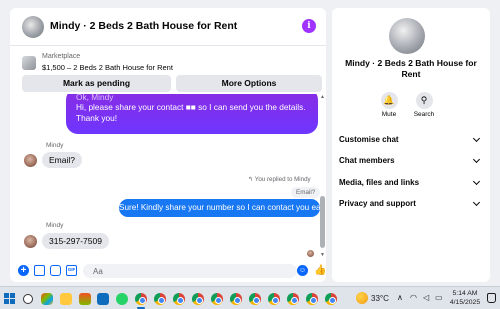  I want to click on sender-name-2: Mindy, so click(55, 225).